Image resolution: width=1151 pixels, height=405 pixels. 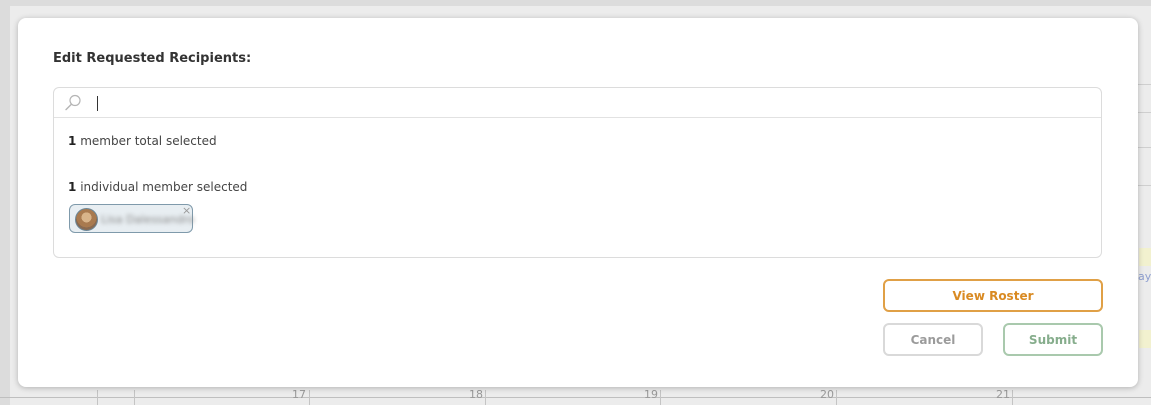 I want to click on submit-button: Submit, so click(x=1053, y=339).